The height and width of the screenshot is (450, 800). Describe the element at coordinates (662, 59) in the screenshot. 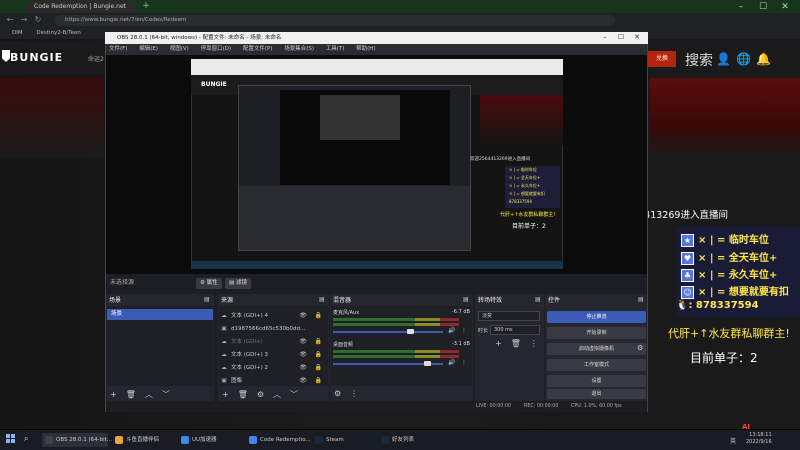

I see `redeem-button: 兑换` at that location.